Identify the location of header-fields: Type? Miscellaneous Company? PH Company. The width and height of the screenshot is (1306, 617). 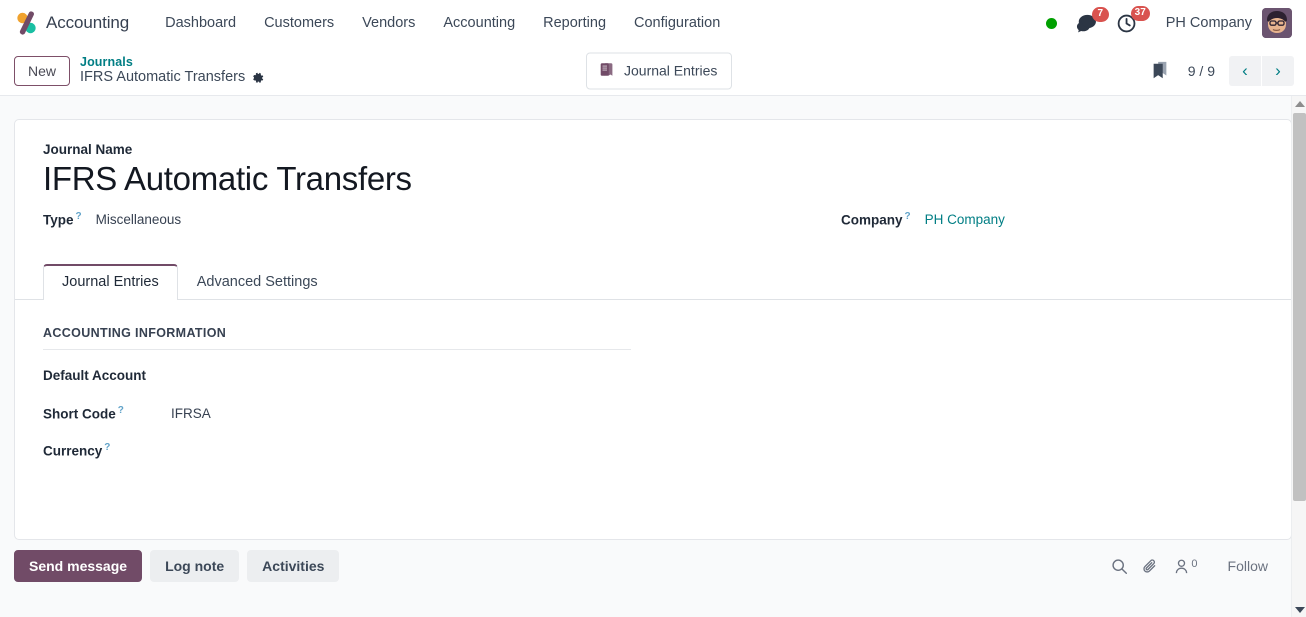
(653, 226).